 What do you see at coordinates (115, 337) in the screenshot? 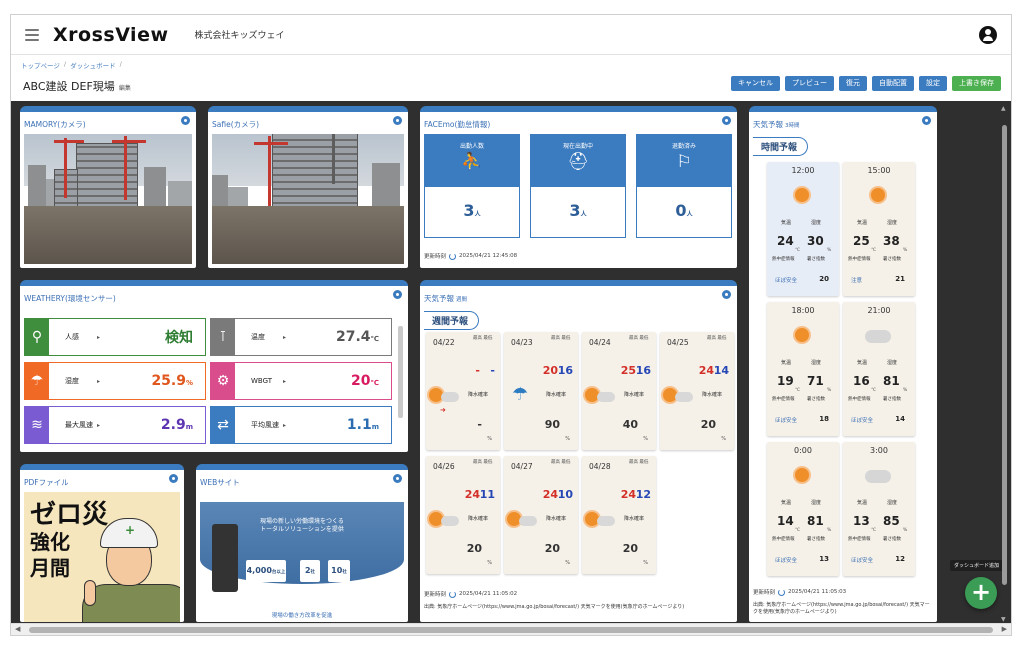
I see `sensor-tile: ⚲ 人感 ▸ 検知` at bounding box center [115, 337].